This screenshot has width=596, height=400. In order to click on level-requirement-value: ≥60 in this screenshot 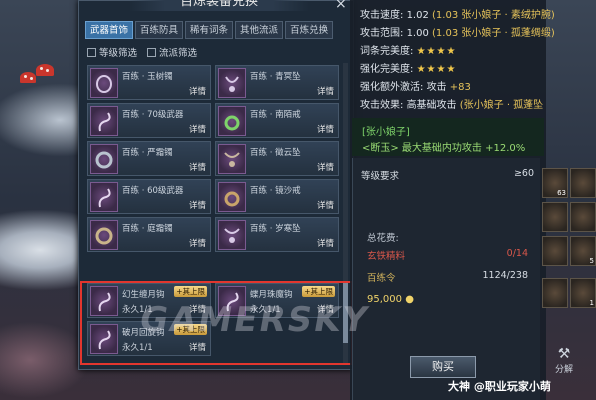, I will do `click(523, 173)`.